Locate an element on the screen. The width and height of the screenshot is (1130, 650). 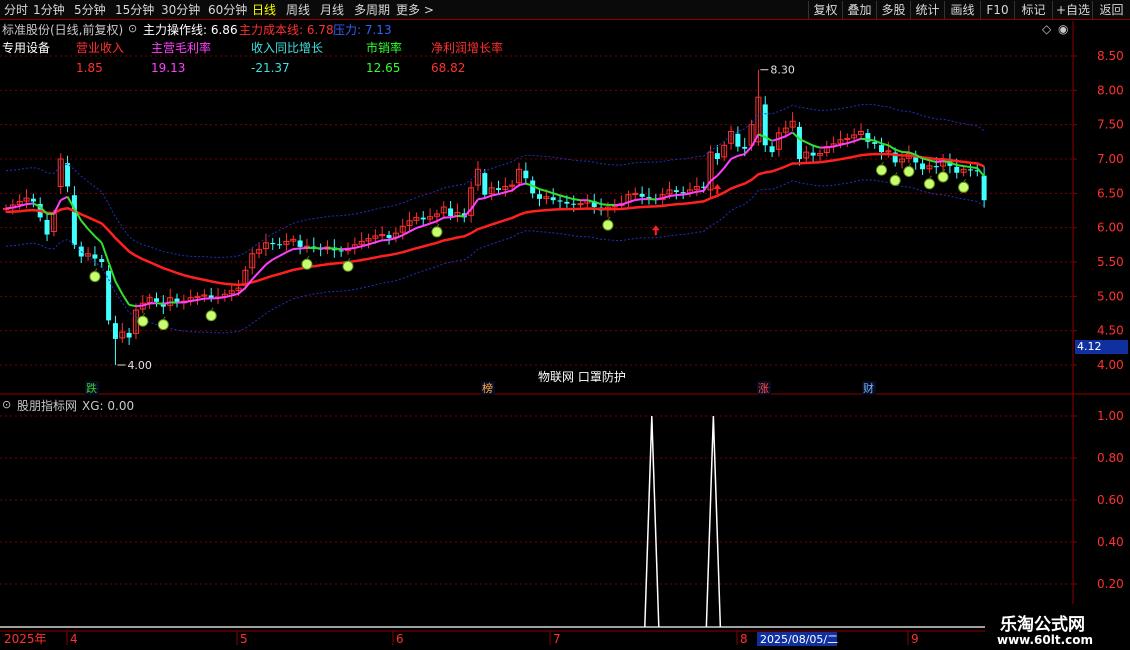
sub-tick-label: 0.40 is located at coordinates (1110, 542).